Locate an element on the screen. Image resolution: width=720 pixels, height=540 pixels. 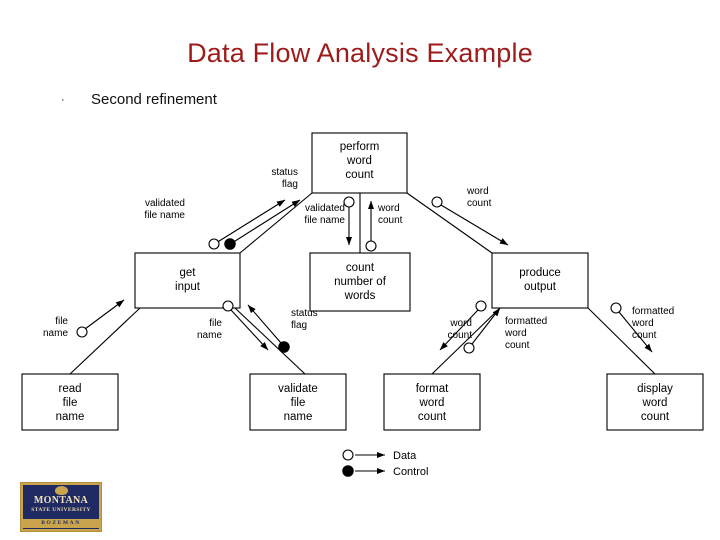
logo-inner: MONTANA STATE UNIVERSITY BOZEMAN is located at coordinates (61, 507).